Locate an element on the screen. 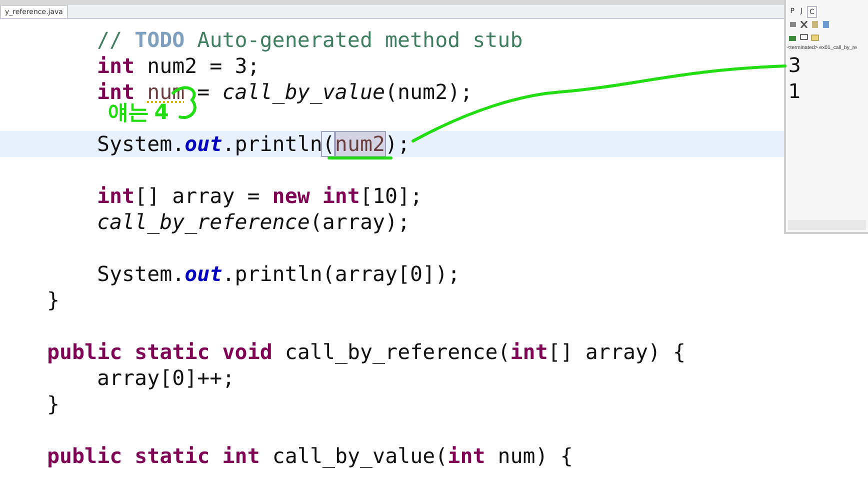  code-line: public static int call_by_value(int num) { is located at coordinates (310, 456).